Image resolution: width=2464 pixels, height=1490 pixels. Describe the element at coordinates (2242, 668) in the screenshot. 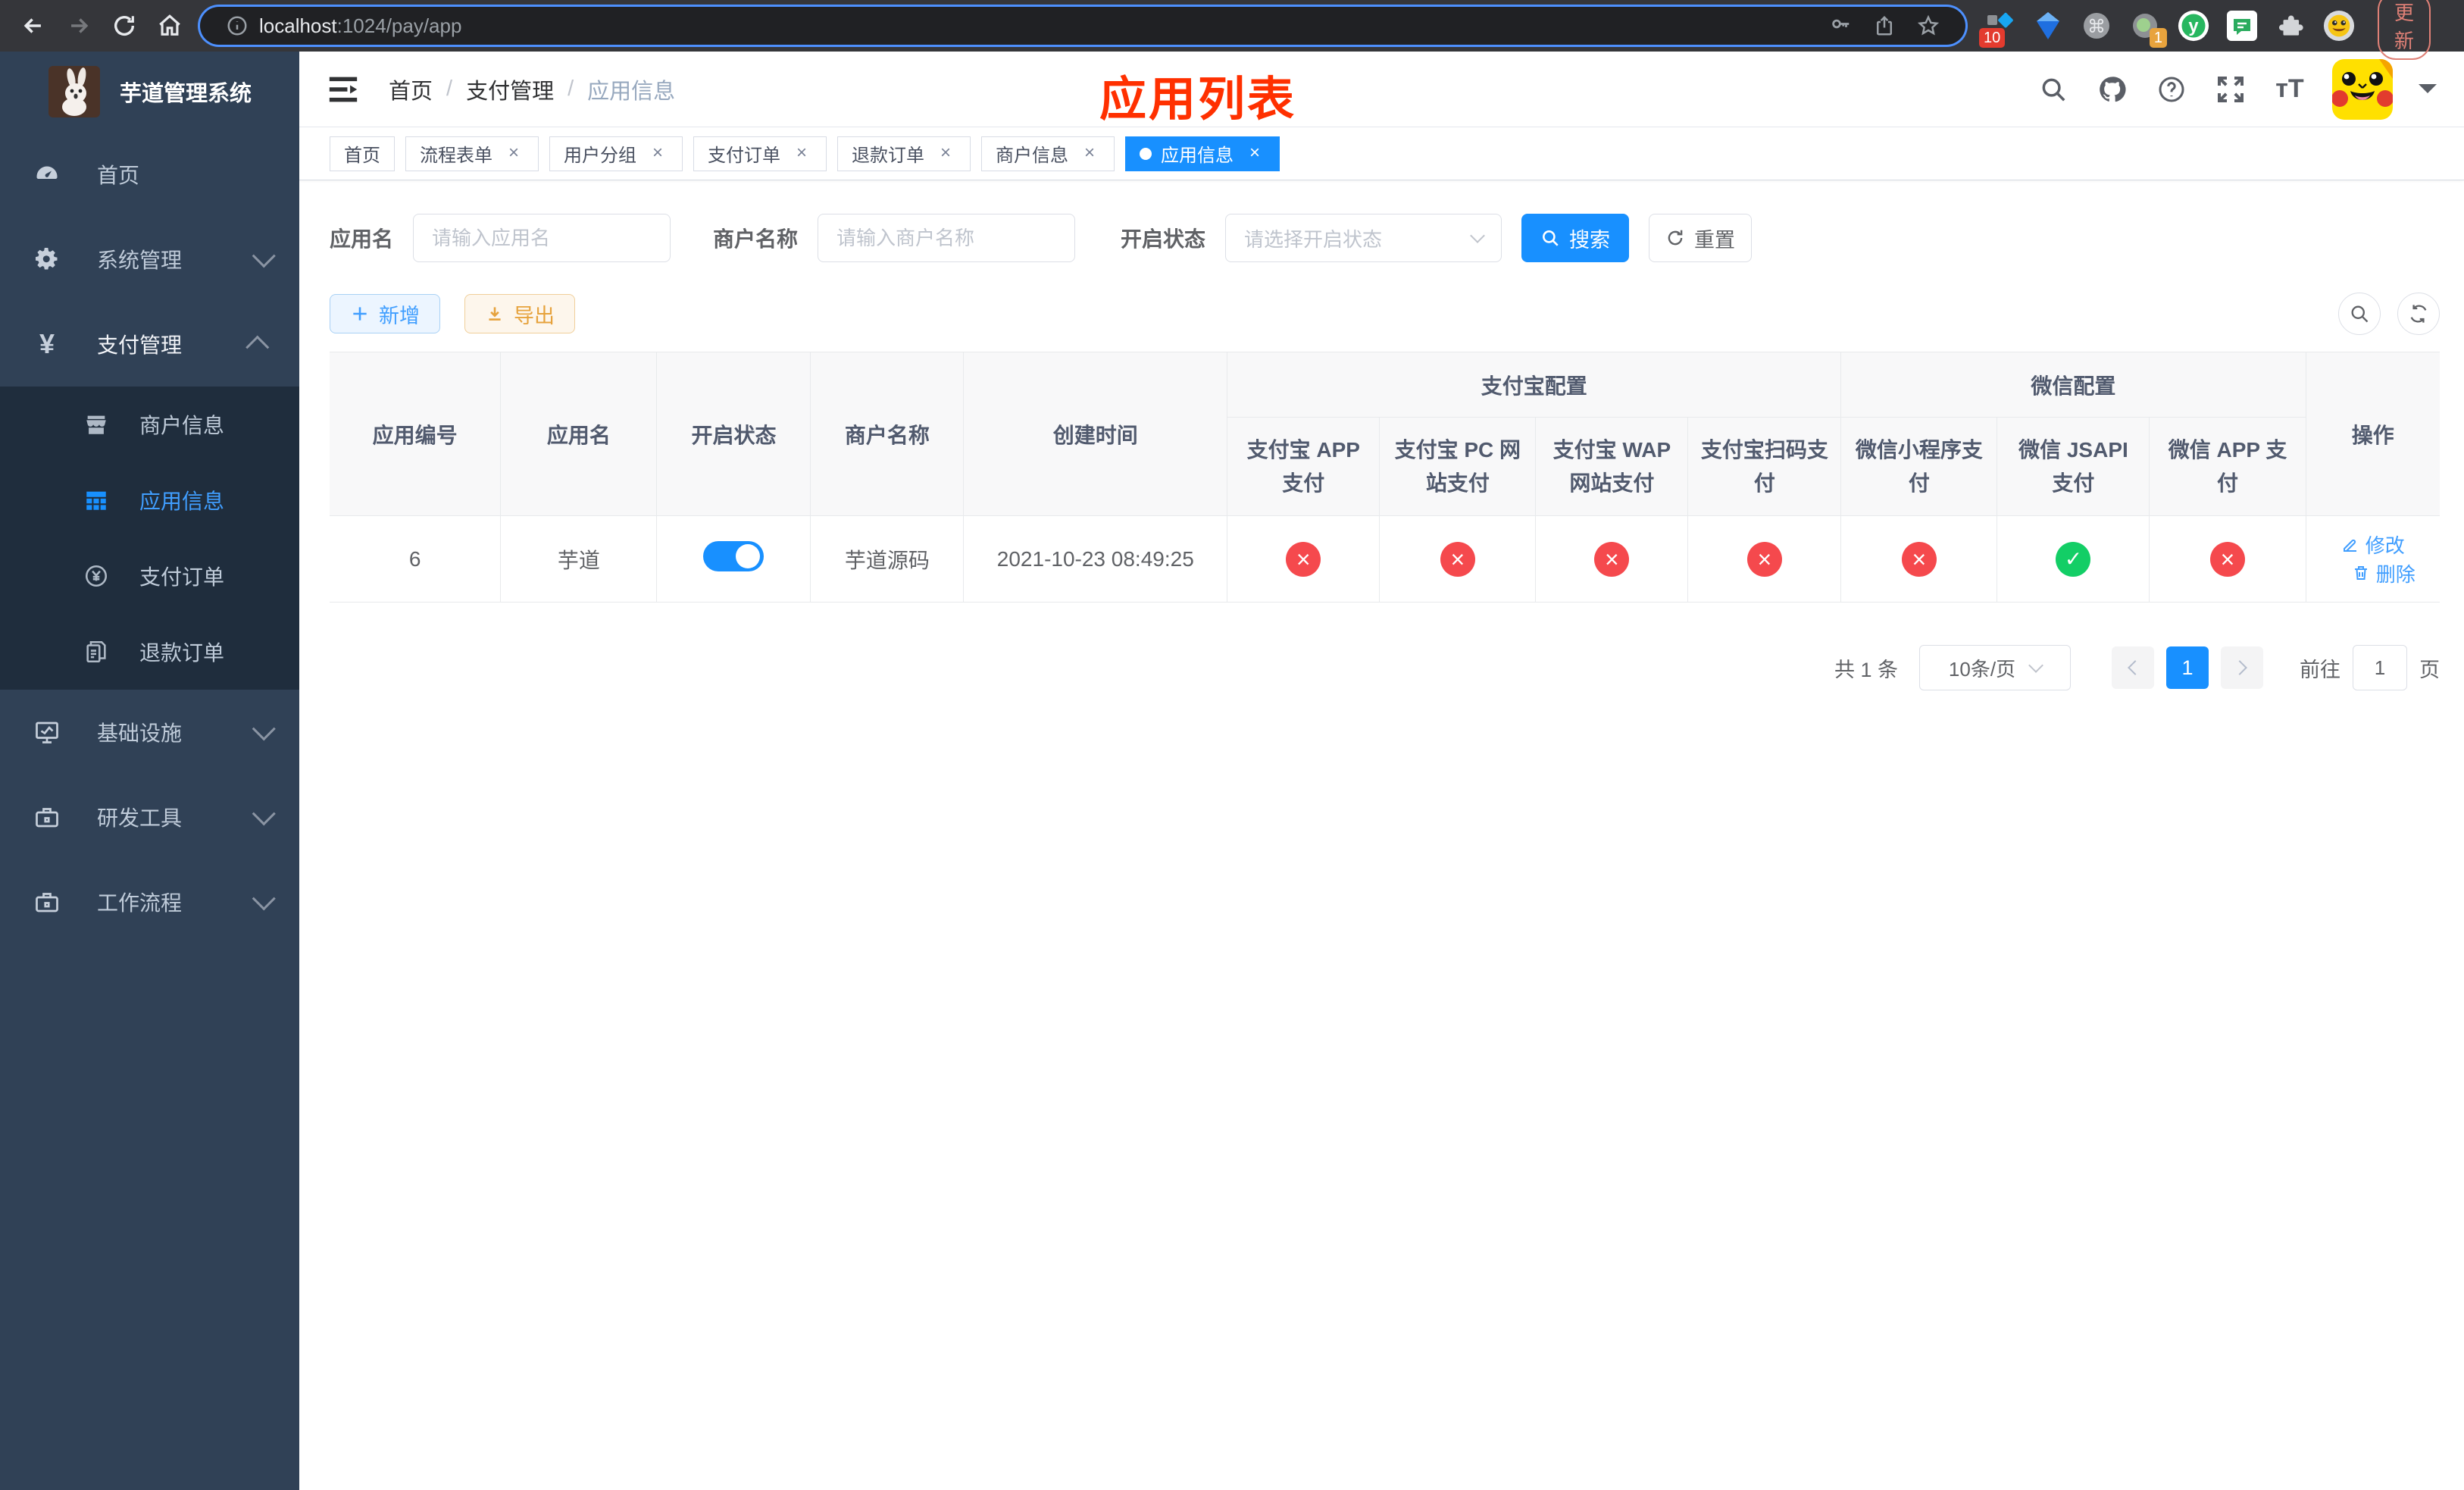

I see `next-page-button` at that location.